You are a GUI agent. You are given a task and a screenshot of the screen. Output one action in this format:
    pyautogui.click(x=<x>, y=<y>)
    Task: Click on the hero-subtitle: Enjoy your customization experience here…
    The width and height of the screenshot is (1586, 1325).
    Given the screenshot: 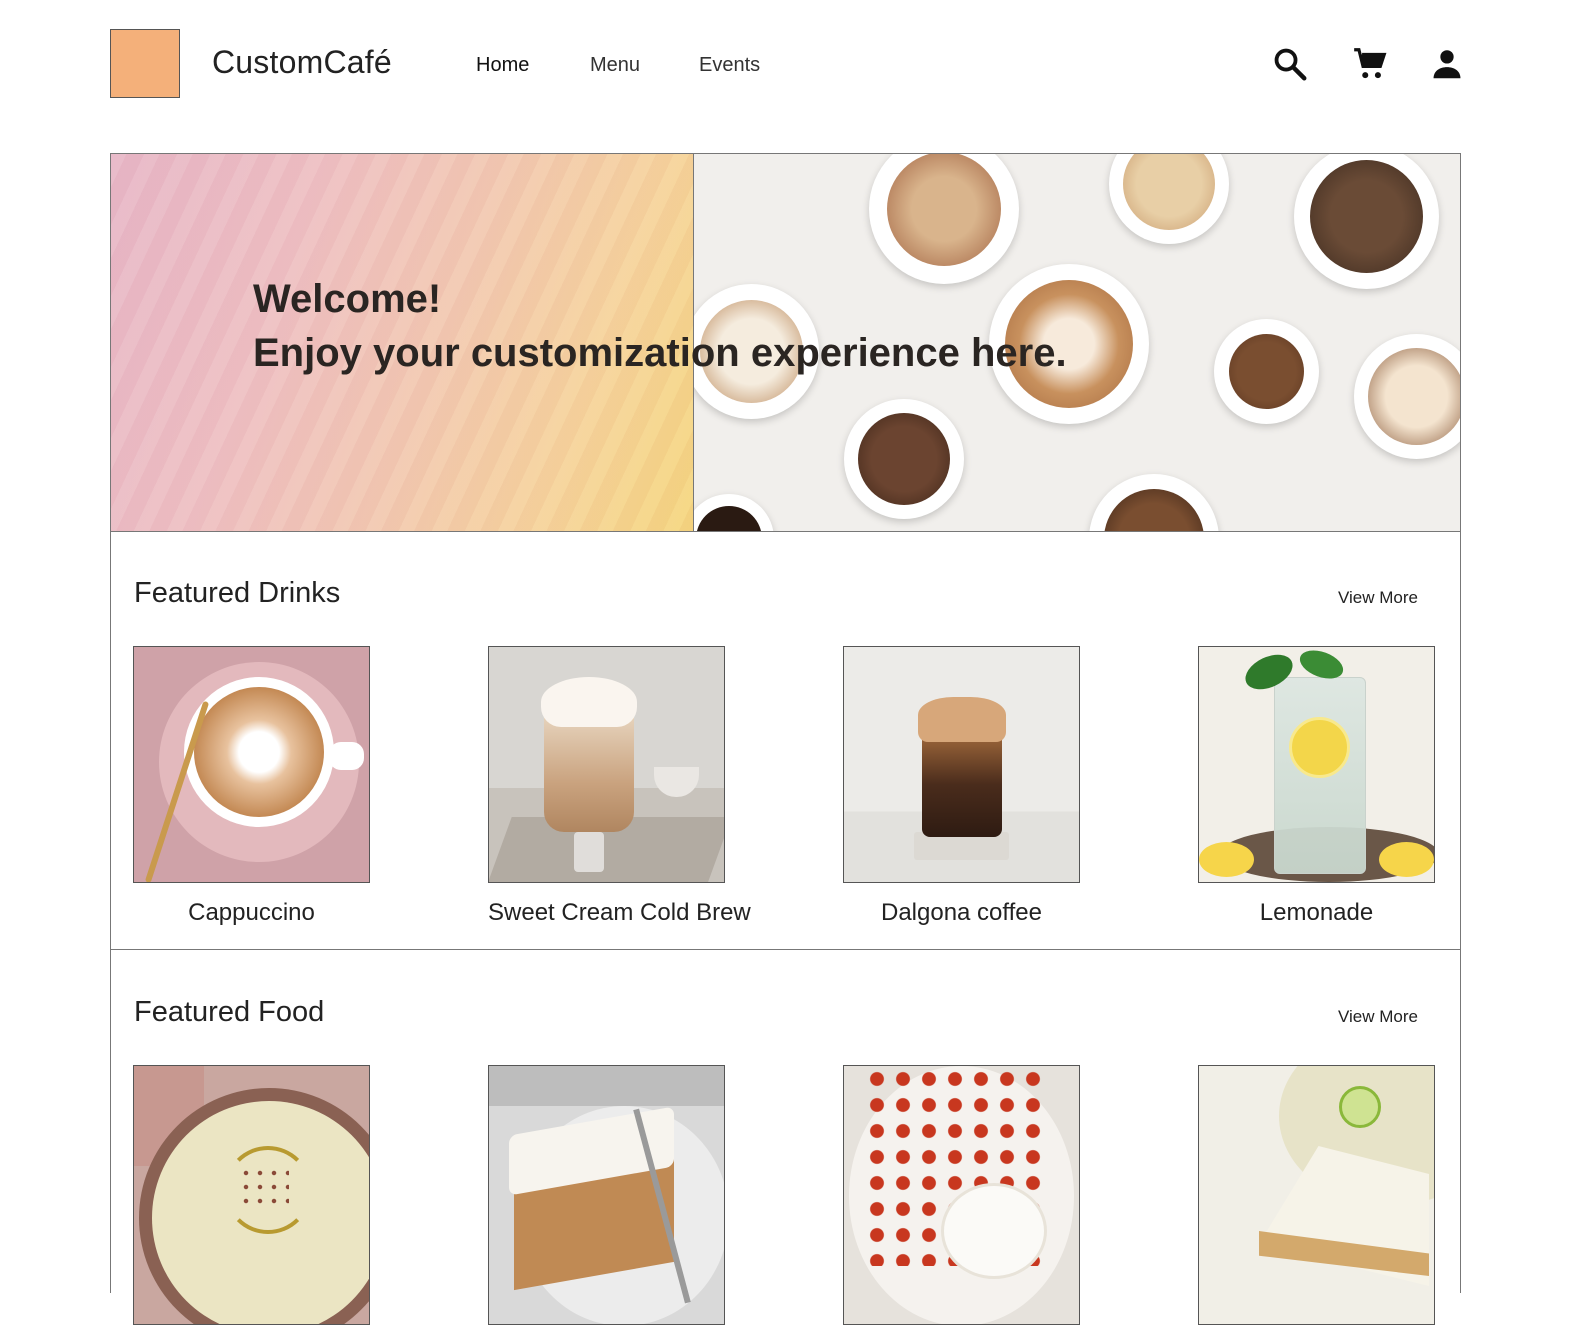 What is the action you would take?
    pyautogui.click(x=660, y=353)
    